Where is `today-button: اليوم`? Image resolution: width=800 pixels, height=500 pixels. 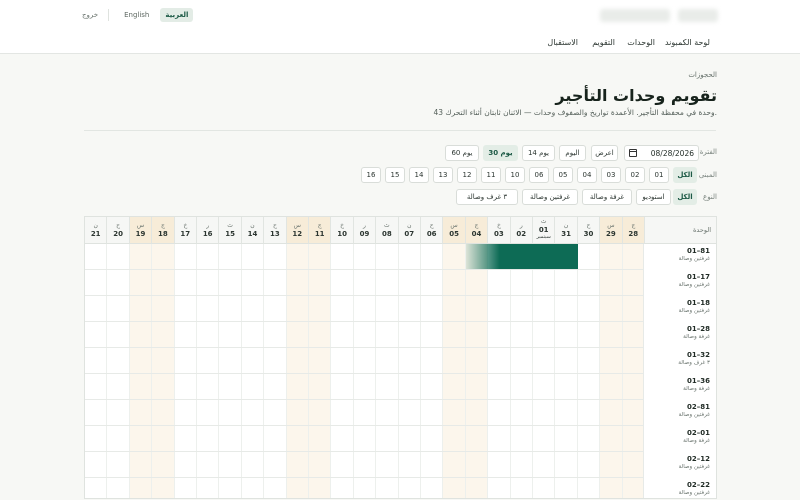 today-button: اليوم is located at coordinates (572, 153).